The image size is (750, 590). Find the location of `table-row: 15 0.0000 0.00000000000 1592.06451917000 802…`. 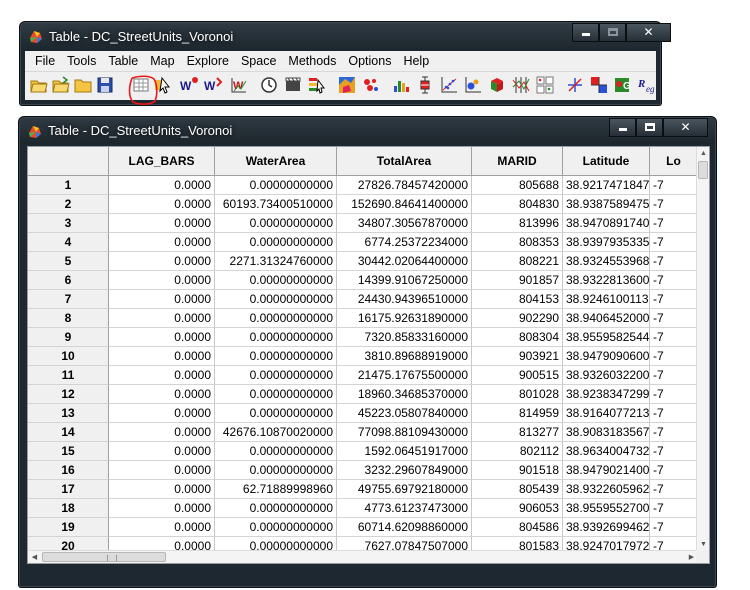

table-row: 15 0.0000 0.00000000000 1592.06451917000 802… is located at coordinates (363, 451).